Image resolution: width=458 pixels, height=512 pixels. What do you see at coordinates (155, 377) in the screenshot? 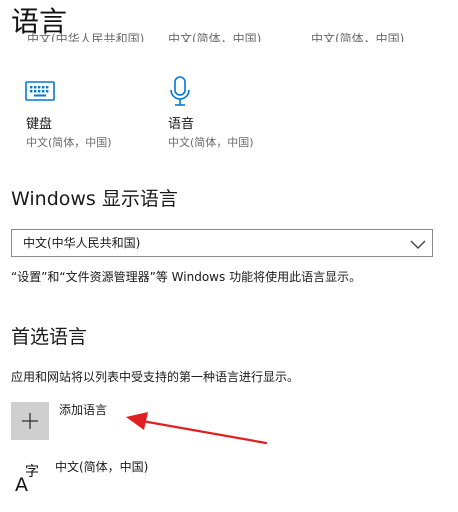
I see `preferred-languages-helper: 应用和网站将以列表中受支持的第一种语言进行显示。` at bounding box center [155, 377].